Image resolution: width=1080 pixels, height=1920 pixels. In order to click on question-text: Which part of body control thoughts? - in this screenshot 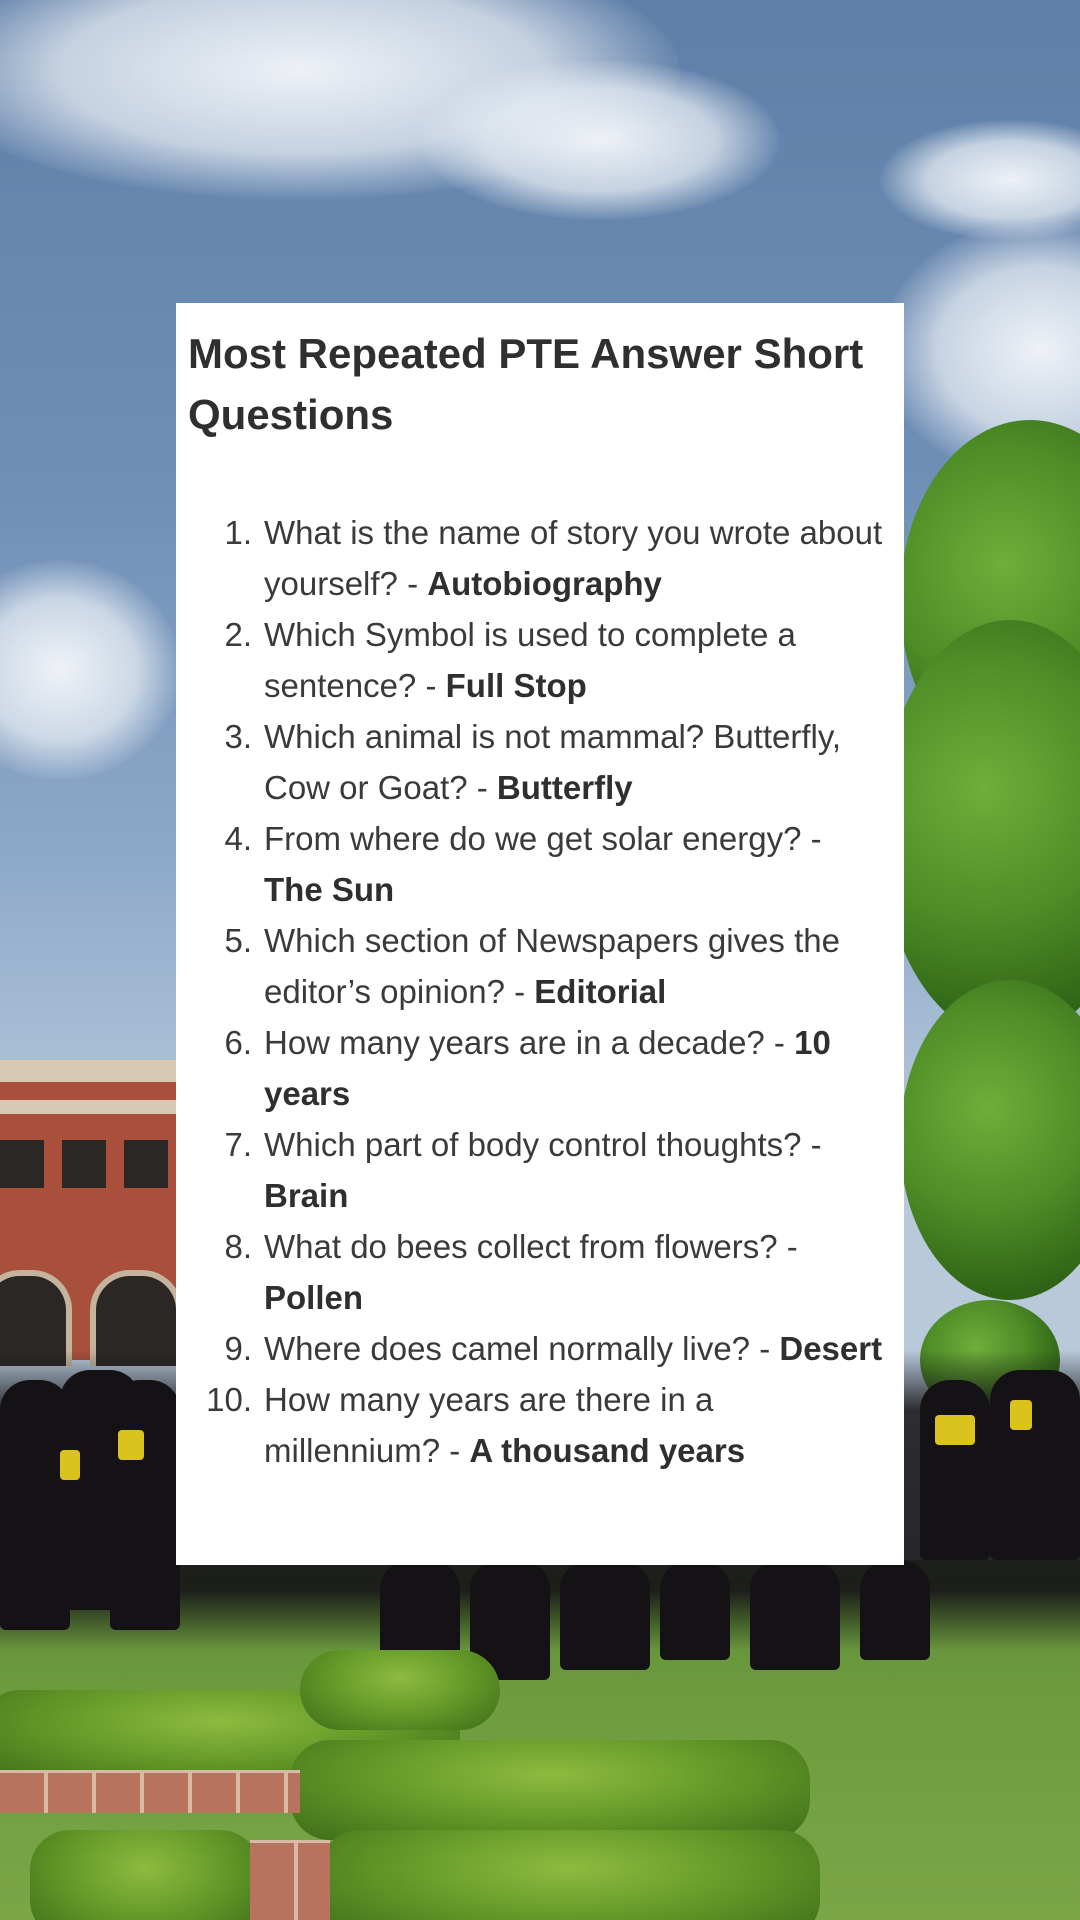, I will do `click(543, 1144)`.